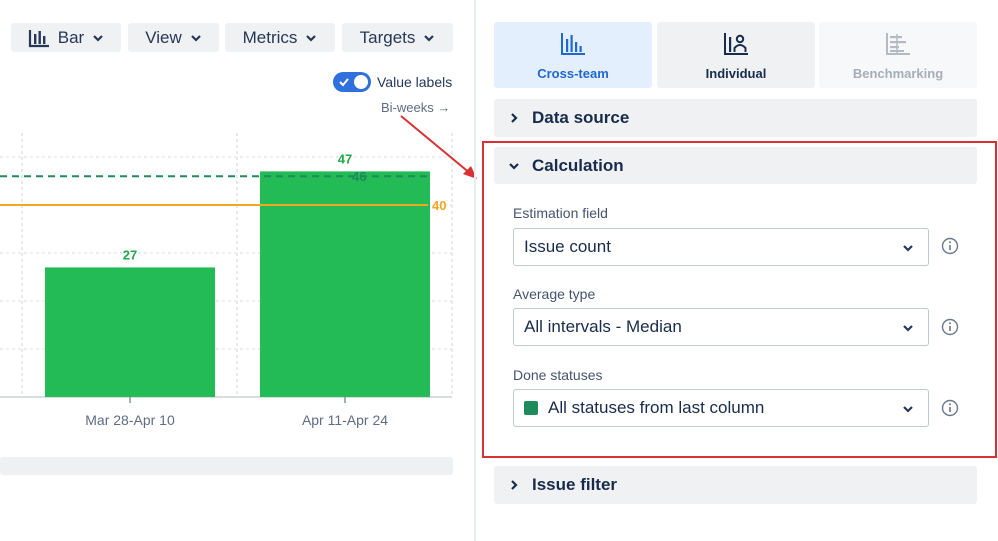  Describe the element at coordinates (270, 37) in the screenshot. I see `metrics-label: Metrics` at that location.